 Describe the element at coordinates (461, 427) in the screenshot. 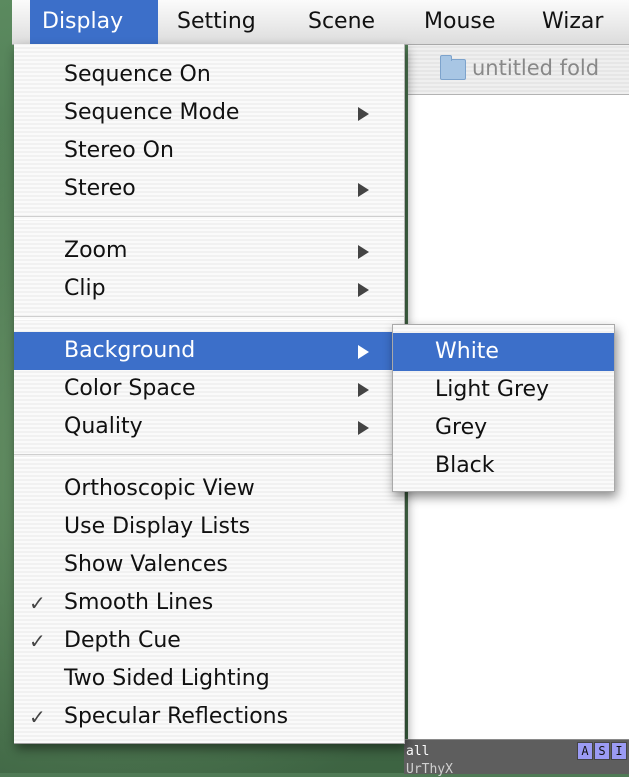

I see `submenu-item-label: Grey` at that location.